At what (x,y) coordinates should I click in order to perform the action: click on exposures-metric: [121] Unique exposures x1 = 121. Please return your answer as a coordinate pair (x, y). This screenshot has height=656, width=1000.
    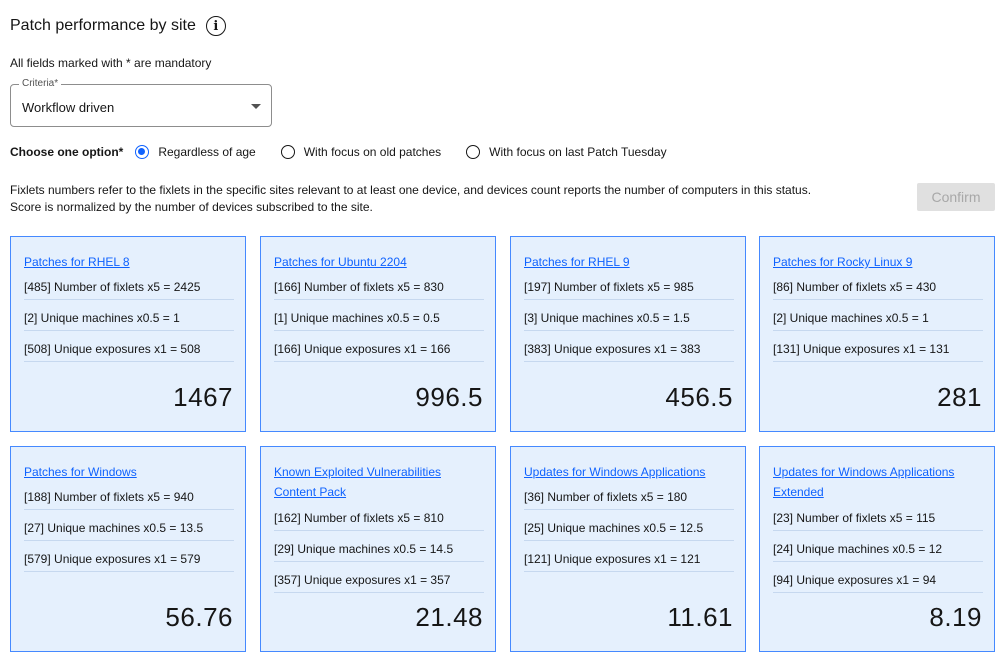
    Looking at the image, I should click on (629, 559).